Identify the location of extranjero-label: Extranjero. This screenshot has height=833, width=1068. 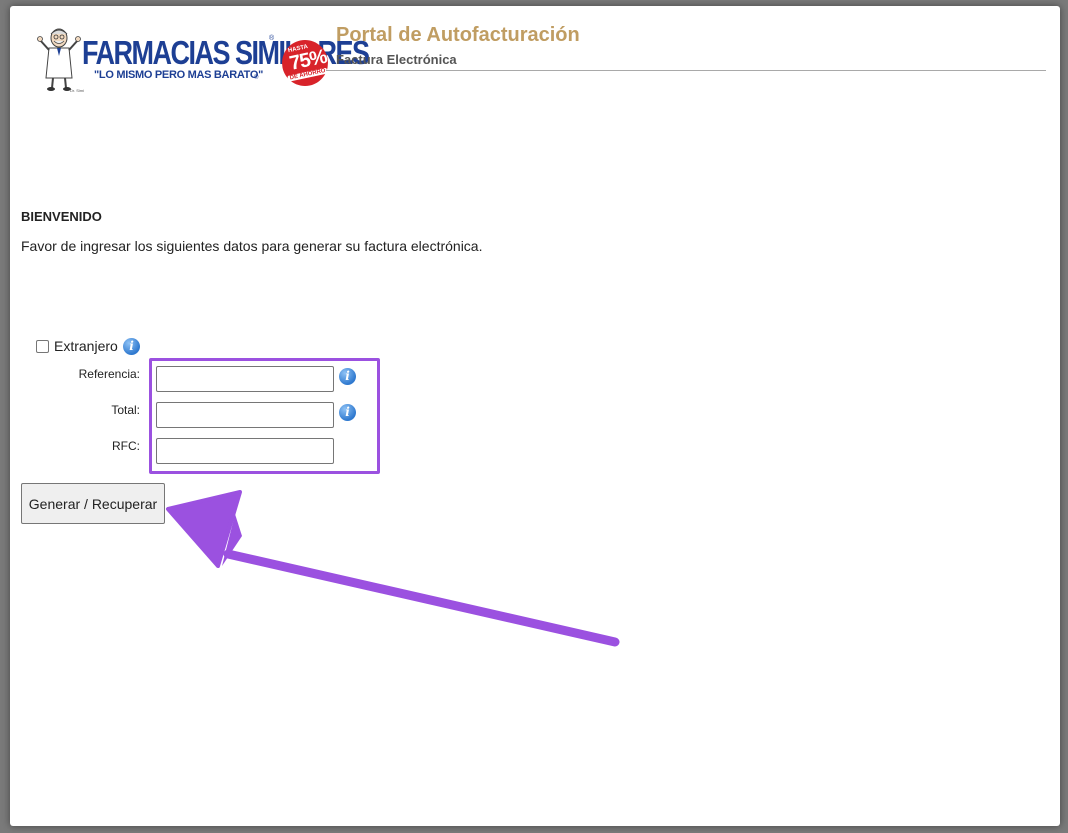
(86, 346).